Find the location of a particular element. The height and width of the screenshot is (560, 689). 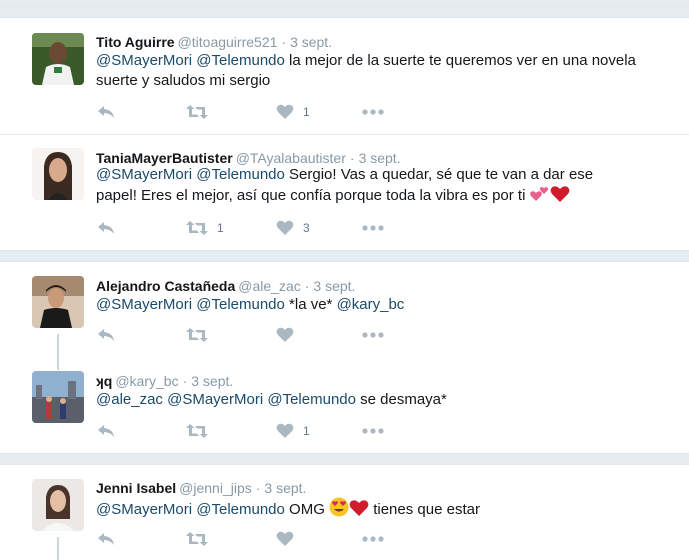

author-handle: @TAyalabautister is located at coordinates (291, 158).